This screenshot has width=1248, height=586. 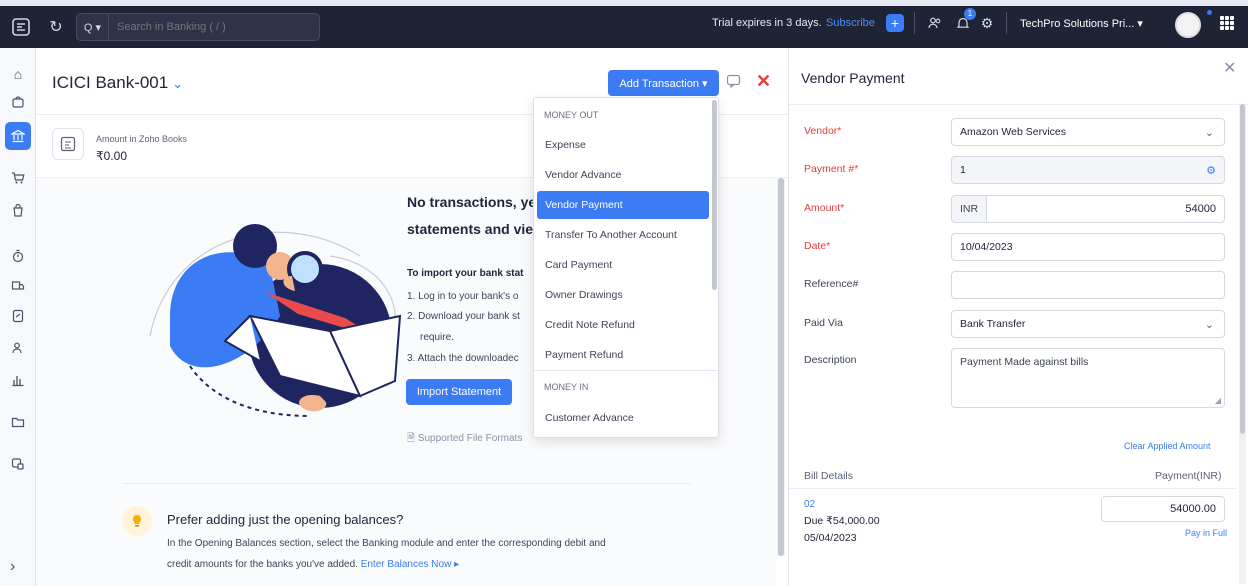 What do you see at coordinates (831, 169) in the screenshot?
I see `payment-number-label: Payment #*` at bounding box center [831, 169].